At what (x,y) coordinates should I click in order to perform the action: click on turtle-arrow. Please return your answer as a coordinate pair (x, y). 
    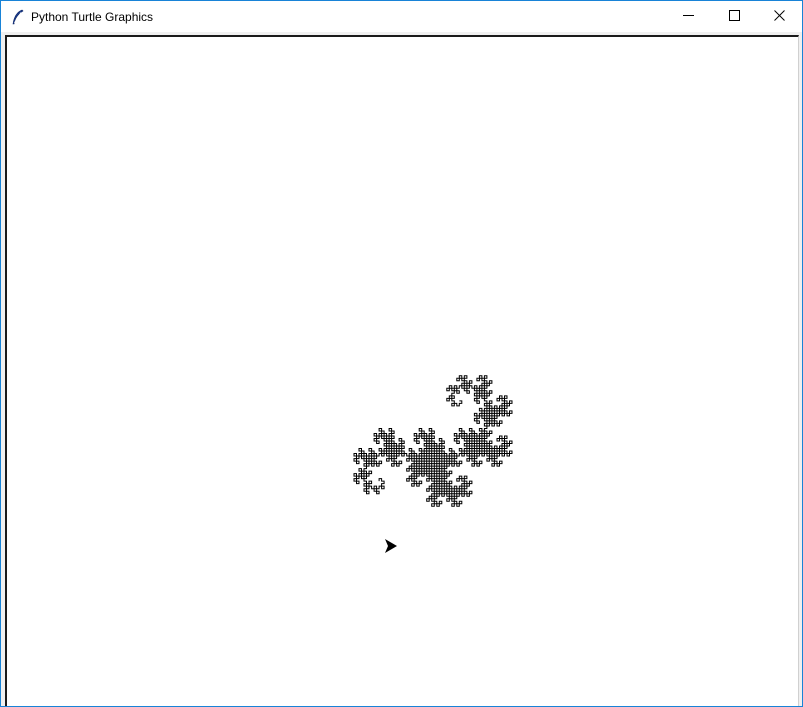
    Looking at the image, I should click on (391, 546).